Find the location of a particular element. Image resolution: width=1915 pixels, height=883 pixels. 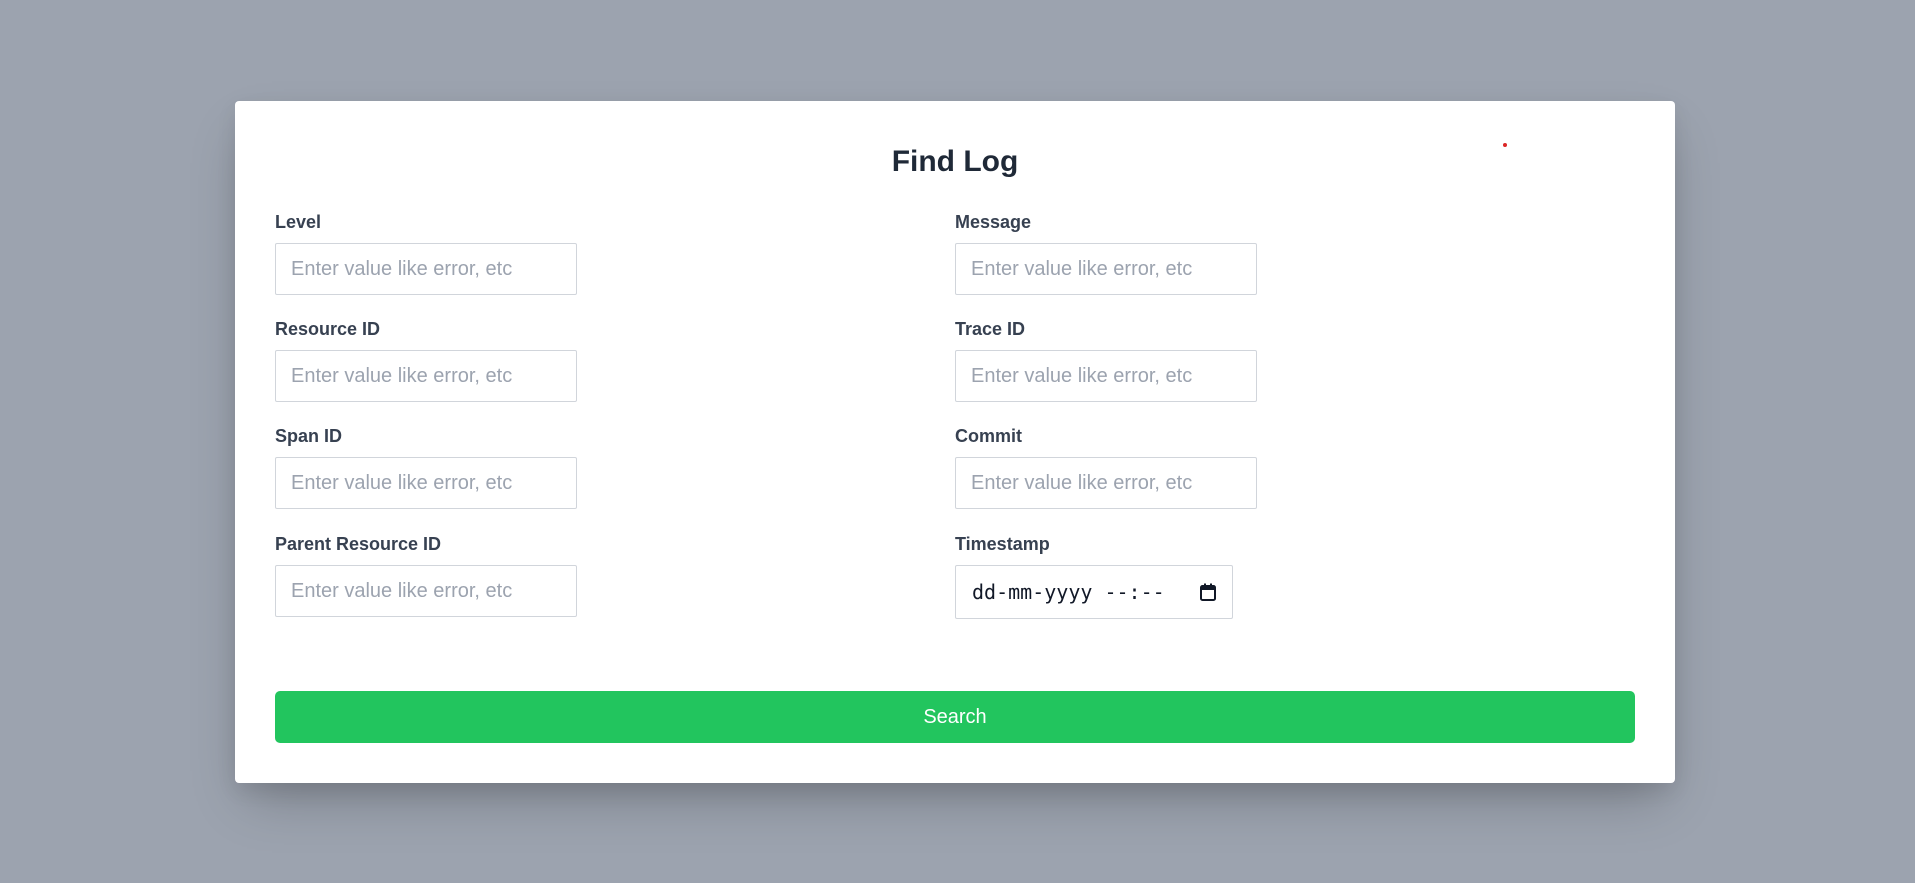

commit-label: Commit is located at coordinates (988, 436).